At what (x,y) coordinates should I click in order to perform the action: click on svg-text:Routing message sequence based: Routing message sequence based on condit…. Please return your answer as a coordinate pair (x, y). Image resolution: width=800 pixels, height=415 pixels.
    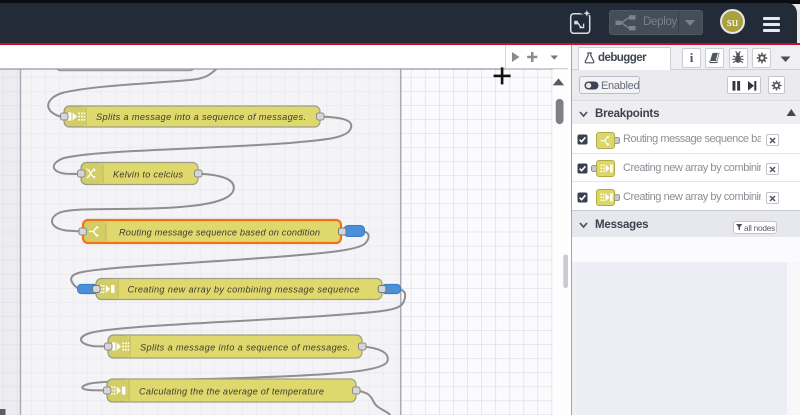
    Looking at the image, I should click on (219, 233).